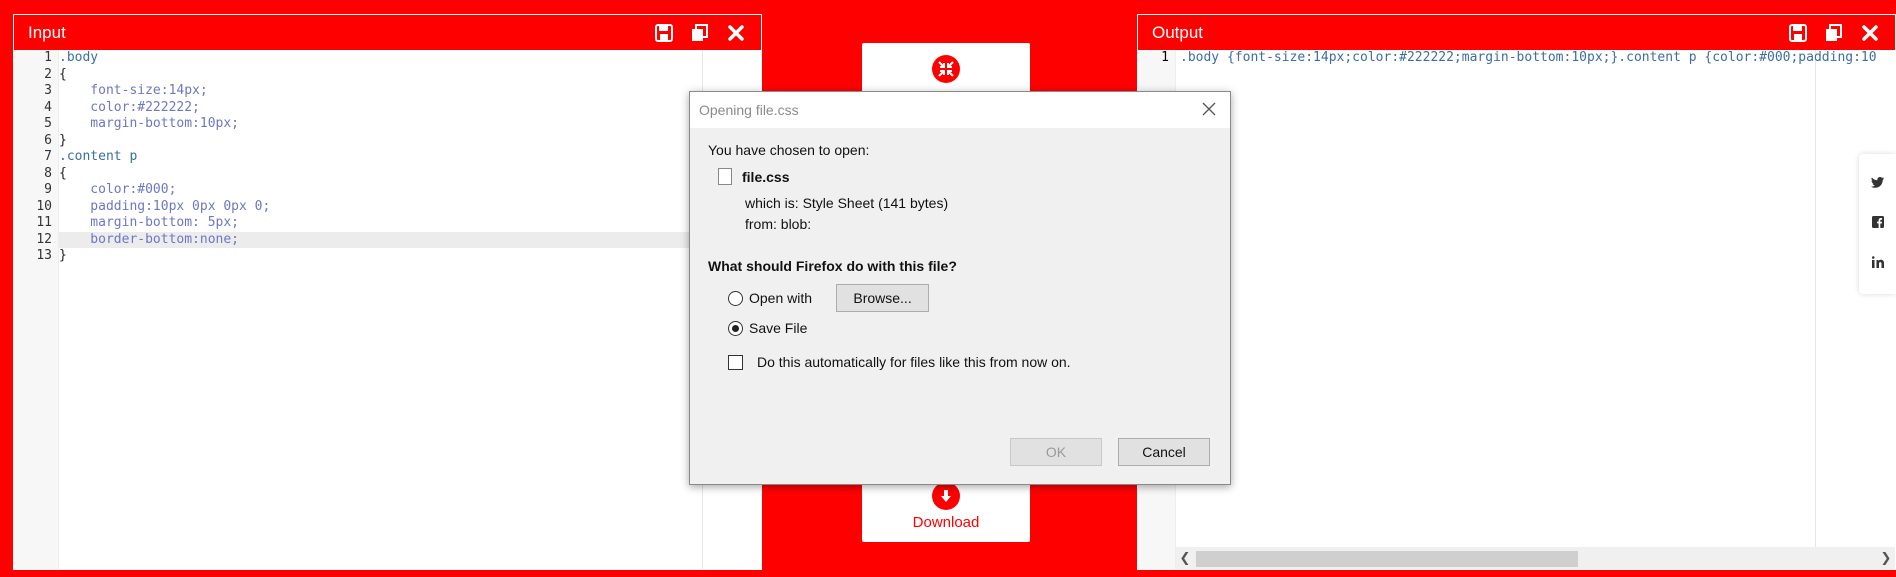  I want to click on social-share-bar, so click(1877, 224).